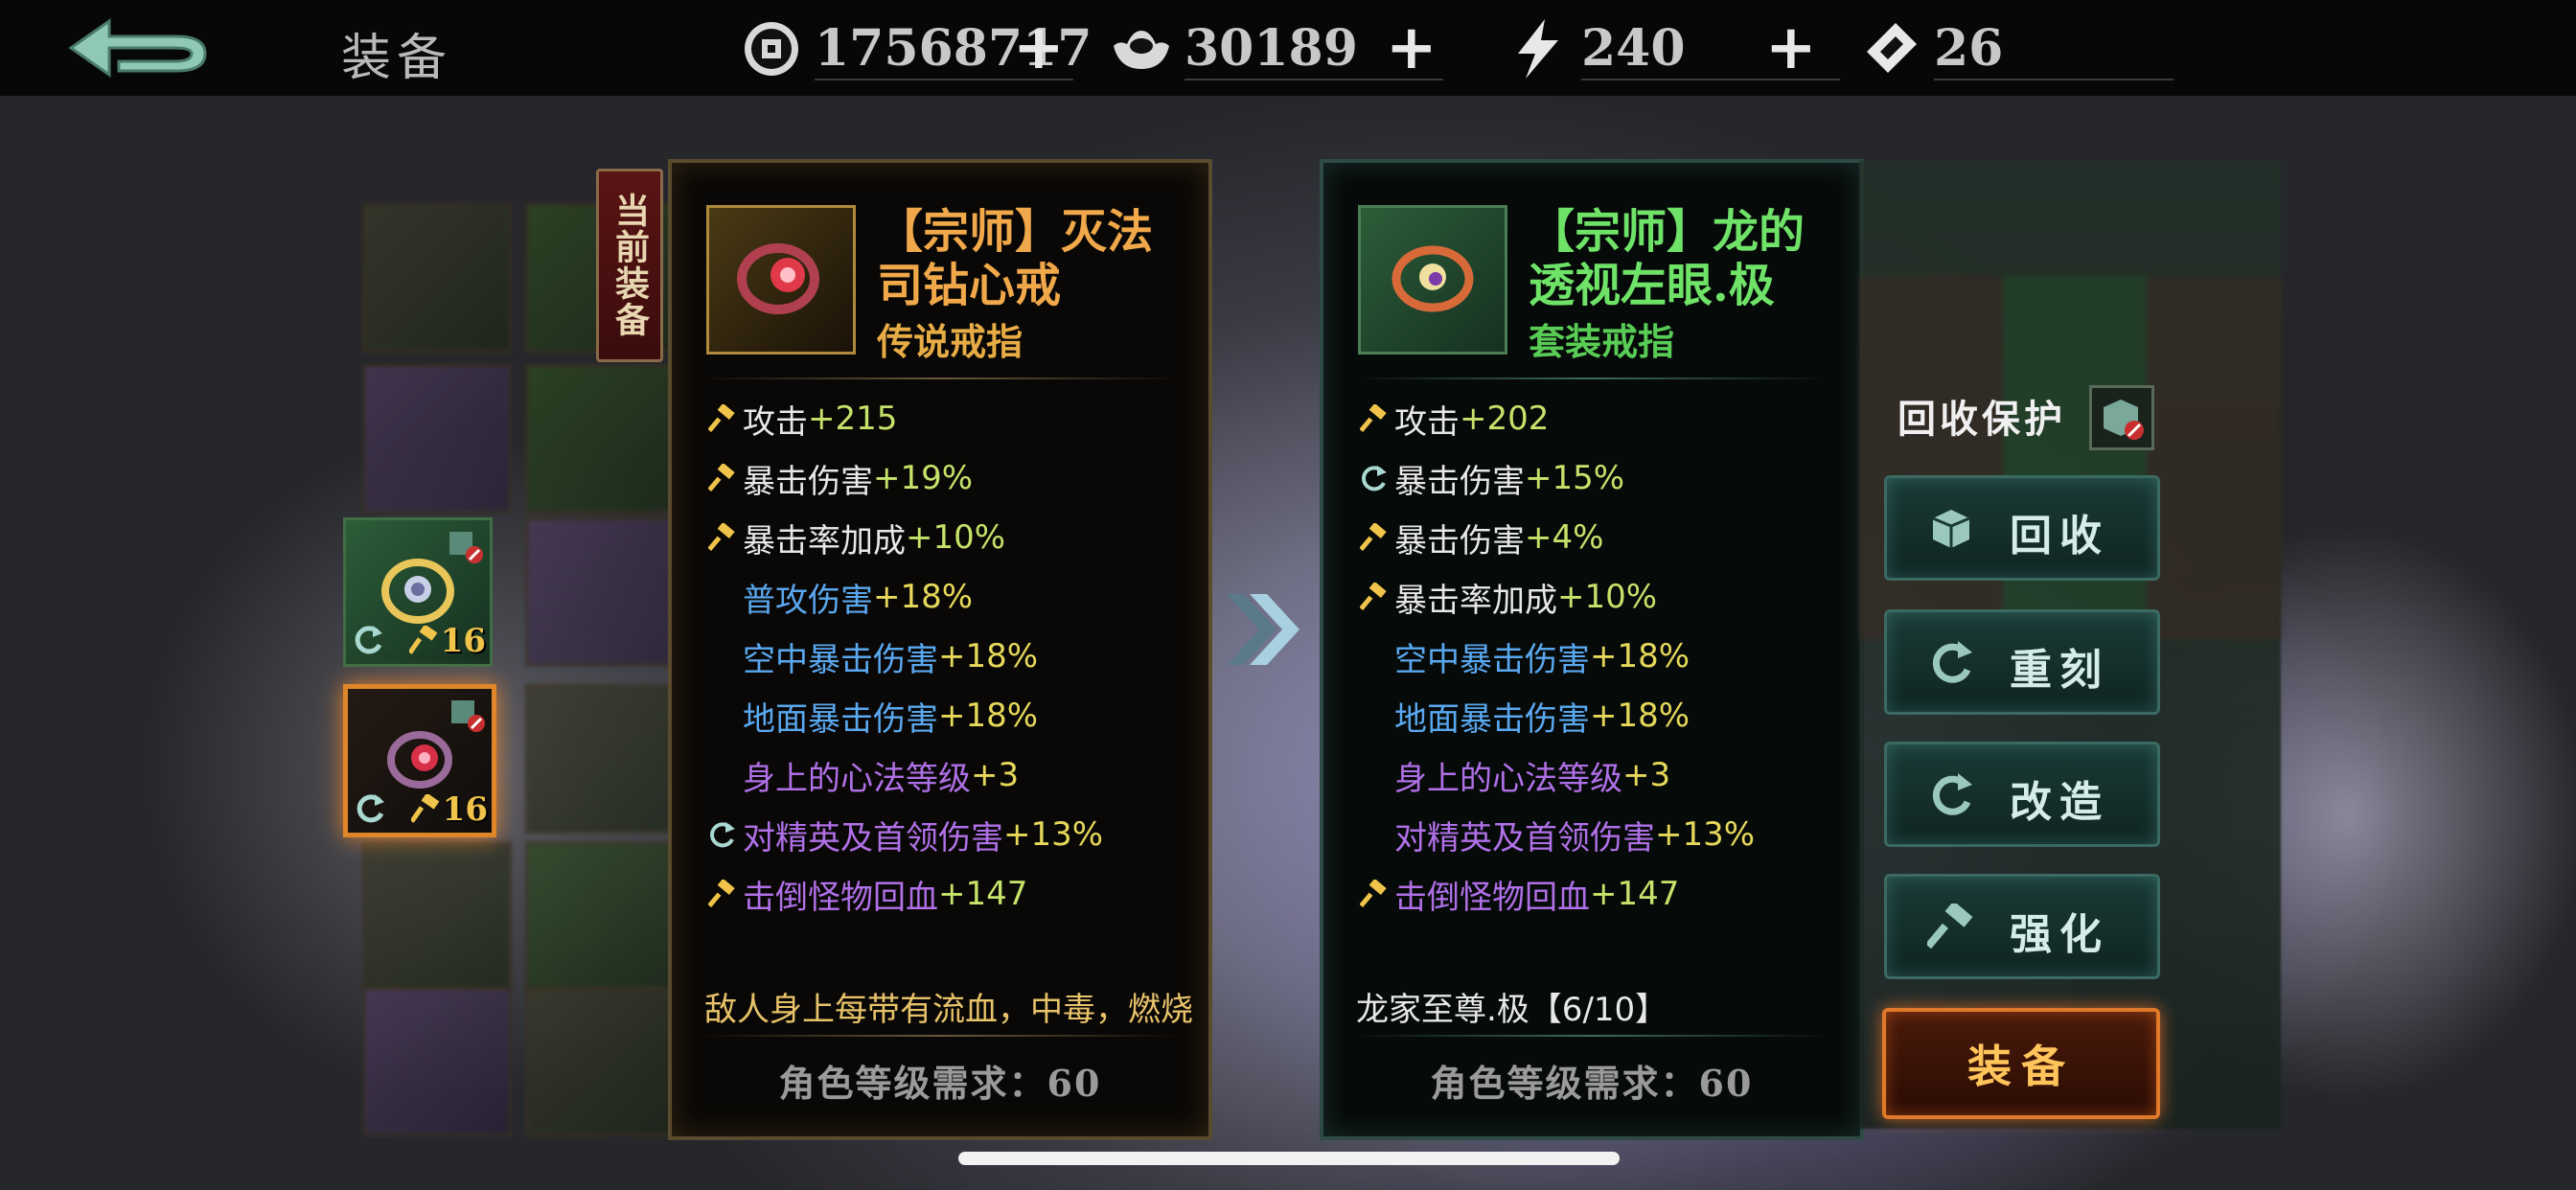 The height and width of the screenshot is (1190, 2576). What do you see at coordinates (1512, 1010) in the screenshot?
I see `compare-item-set-info: 龙家至尊.极【6/10】` at bounding box center [1512, 1010].